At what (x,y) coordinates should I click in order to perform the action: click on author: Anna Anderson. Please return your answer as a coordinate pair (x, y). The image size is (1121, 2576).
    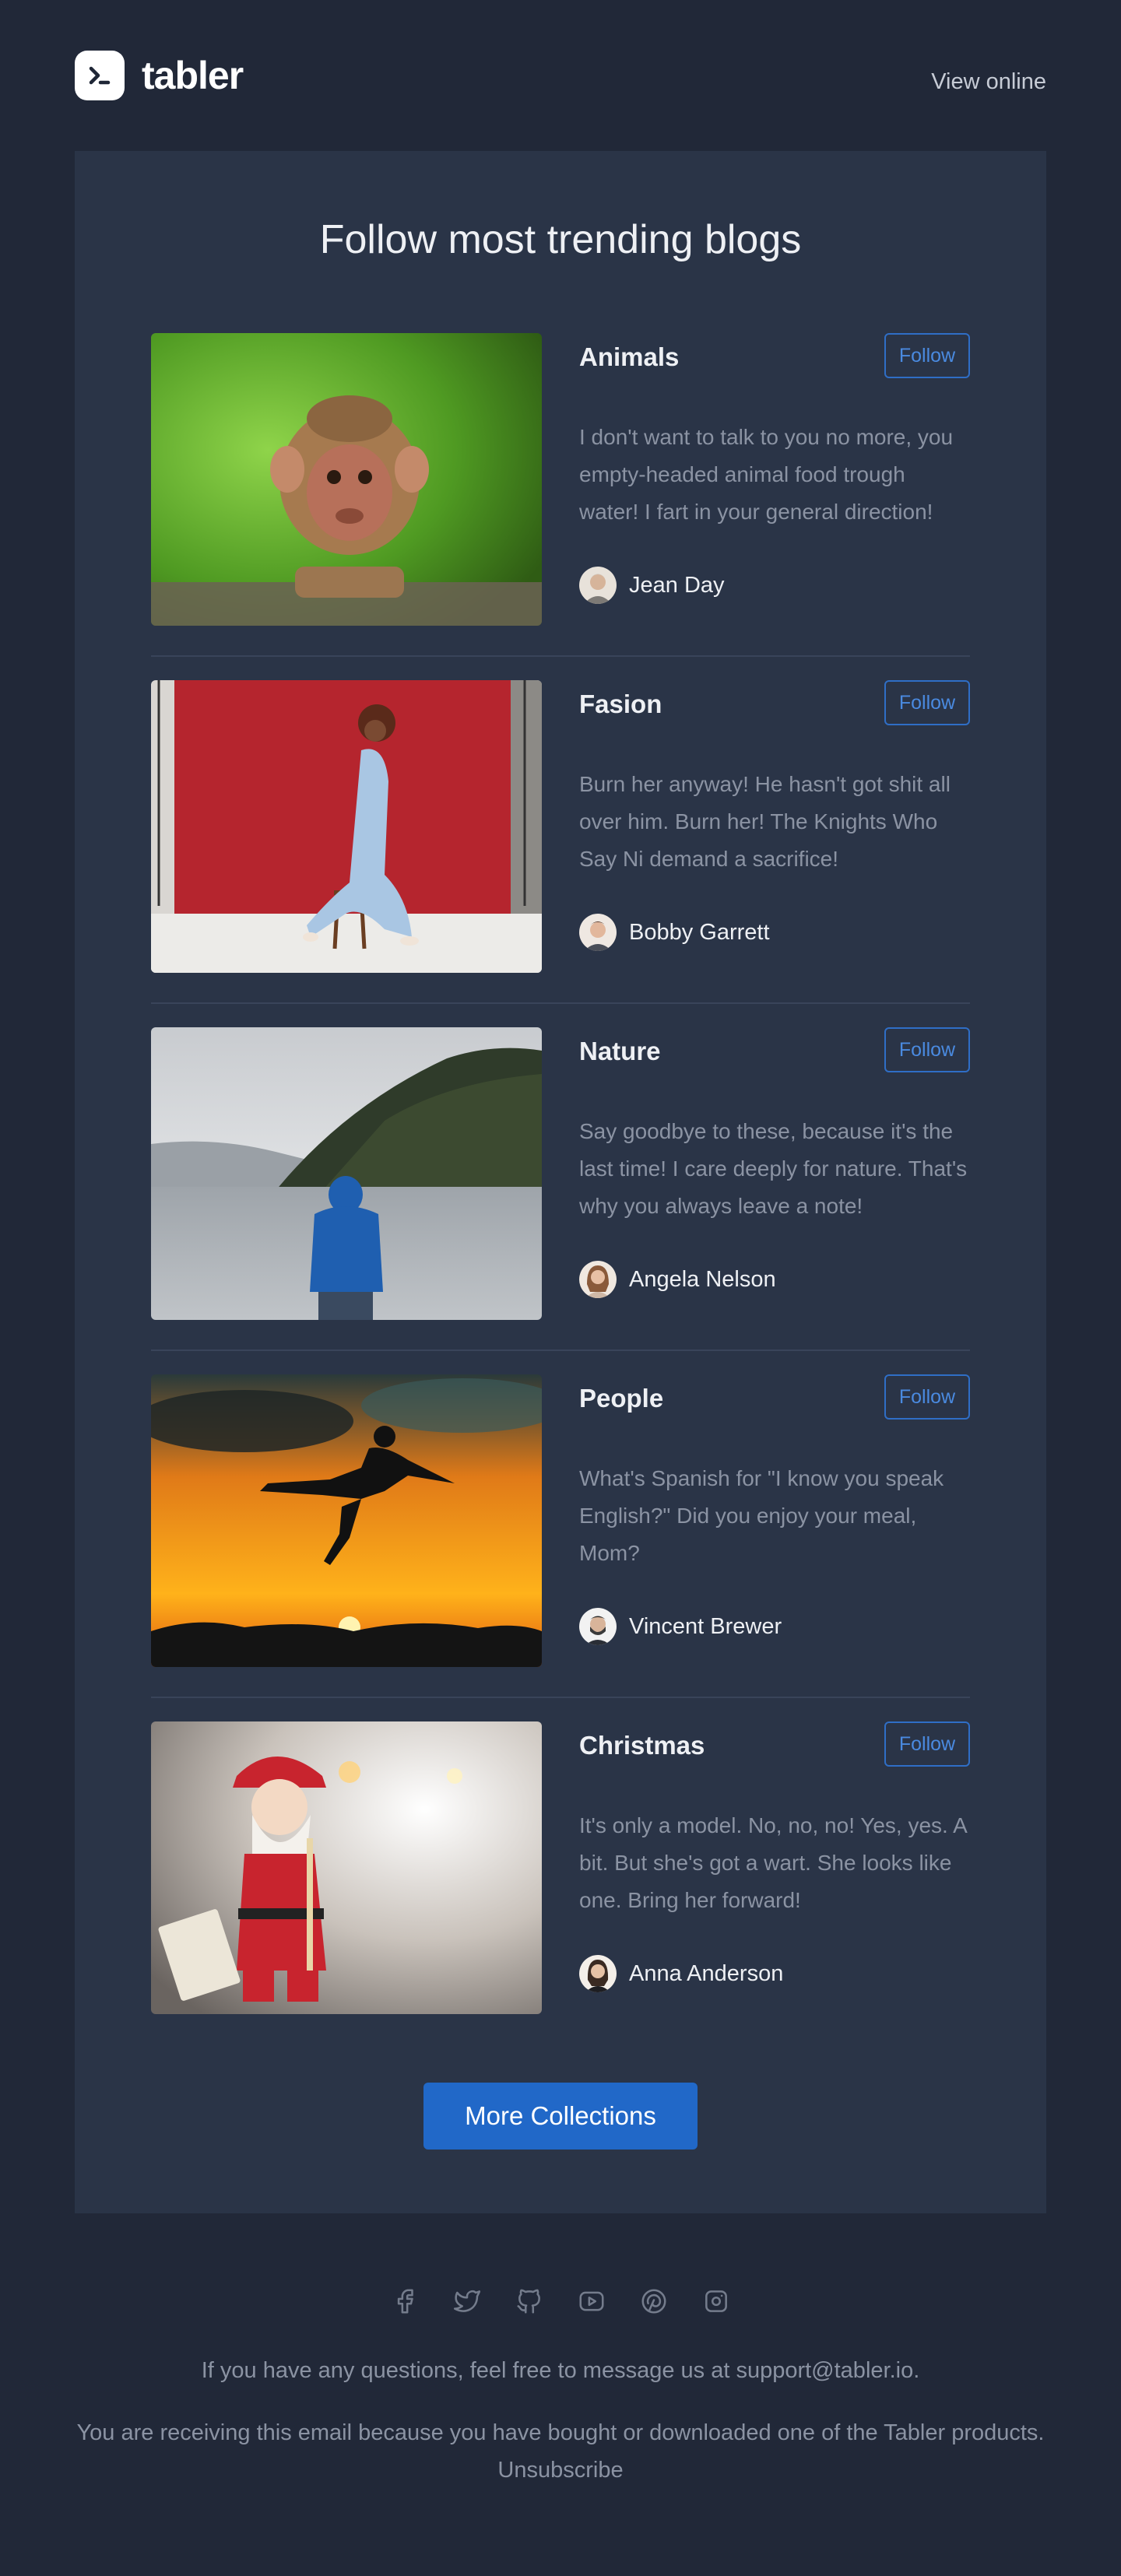
    Looking at the image, I should click on (681, 1974).